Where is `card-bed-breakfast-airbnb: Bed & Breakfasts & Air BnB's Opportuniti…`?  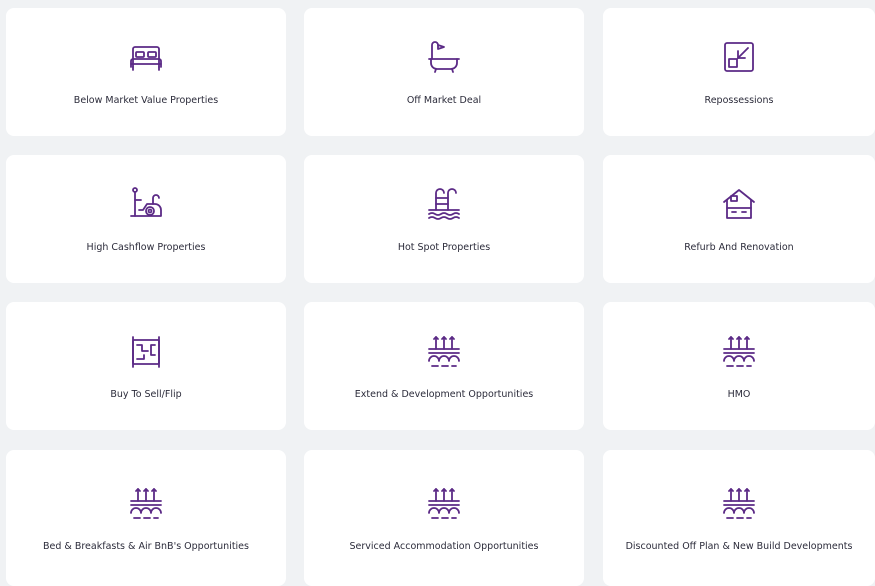 card-bed-breakfast-airbnb: Bed & Breakfasts & Air BnB's Opportuniti… is located at coordinates (146, 518).